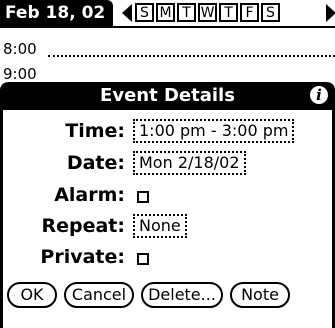 This screenshot has width=335, height=328. What do you see at coordinates (191, 56) in the screenshot?
I see `time-slot-8-line` at bounding box center [191, 56].